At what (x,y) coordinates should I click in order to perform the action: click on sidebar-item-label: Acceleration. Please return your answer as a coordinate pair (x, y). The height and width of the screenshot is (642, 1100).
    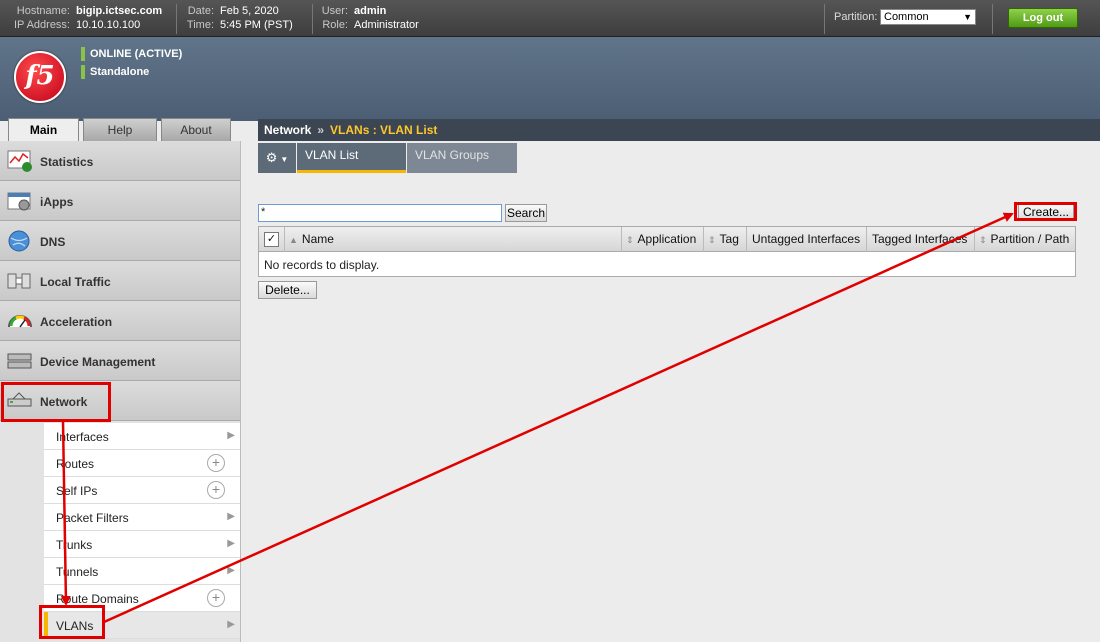
    Looking at the image, I should click on (76, 322).